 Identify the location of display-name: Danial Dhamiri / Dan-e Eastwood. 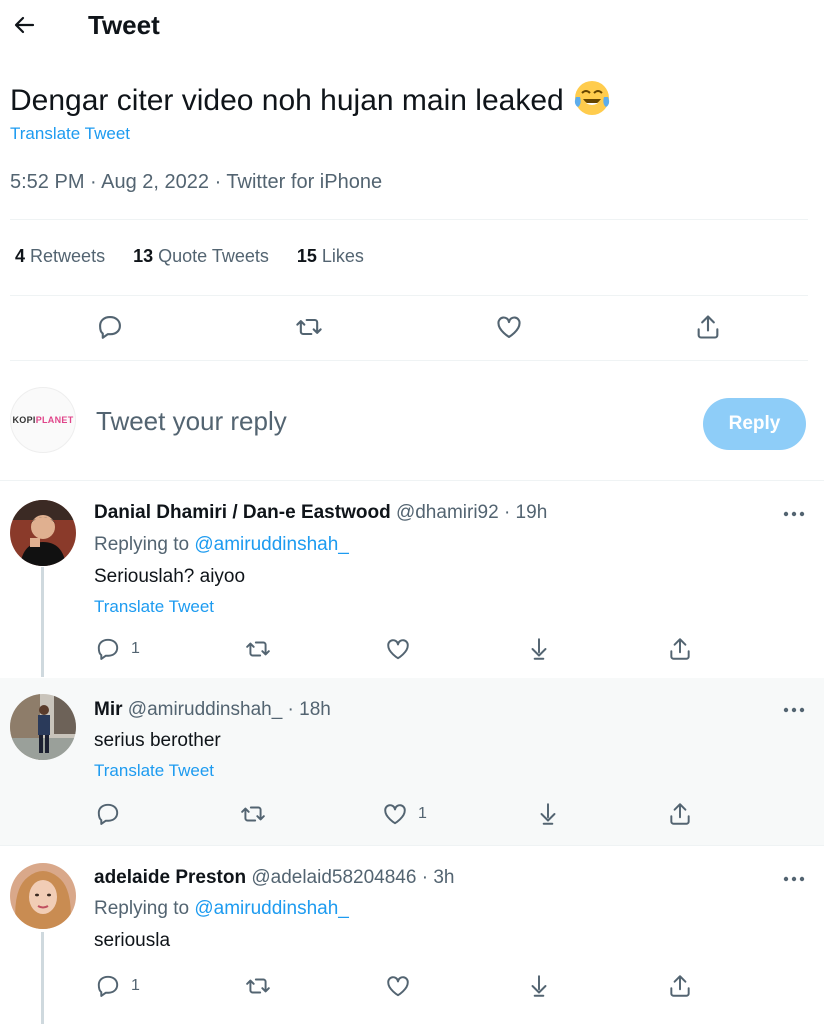
(242, 512).